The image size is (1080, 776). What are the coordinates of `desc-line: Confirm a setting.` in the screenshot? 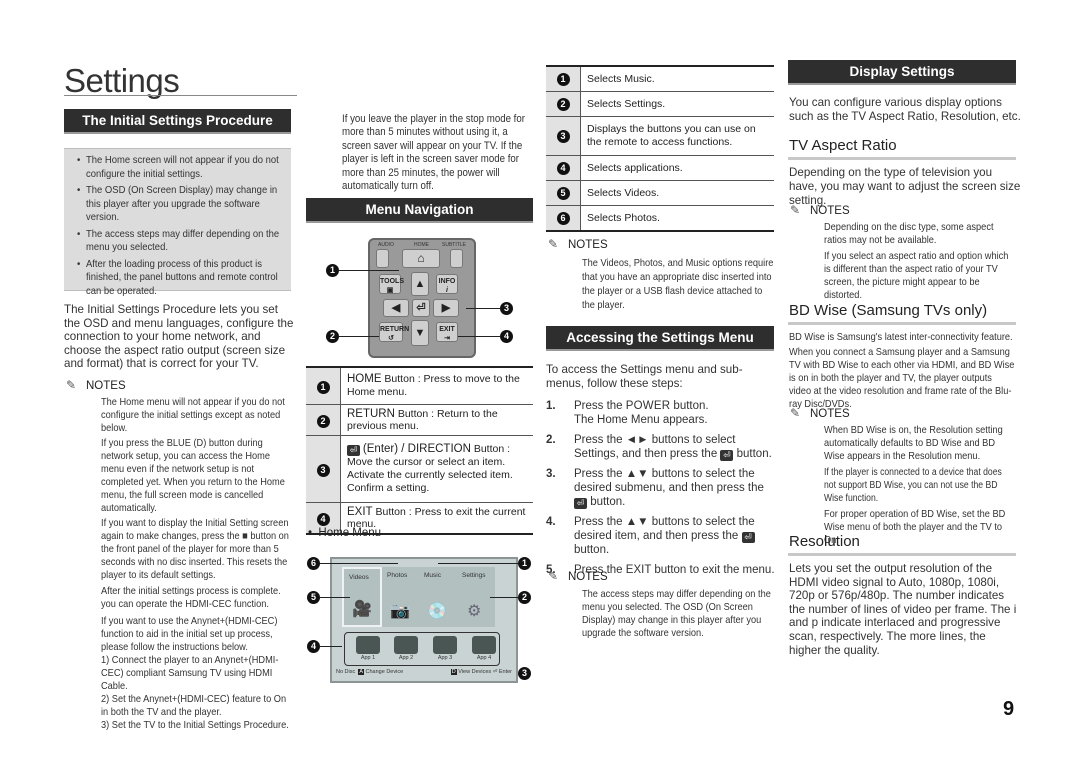 It's located at (388, 488).